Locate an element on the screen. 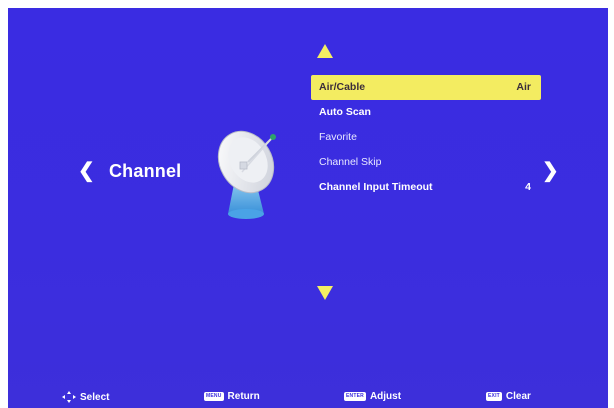 Image resolution: width=614 pixels, height=408 pixels. satellite-dish-icon is located at coordinates (246, 174).